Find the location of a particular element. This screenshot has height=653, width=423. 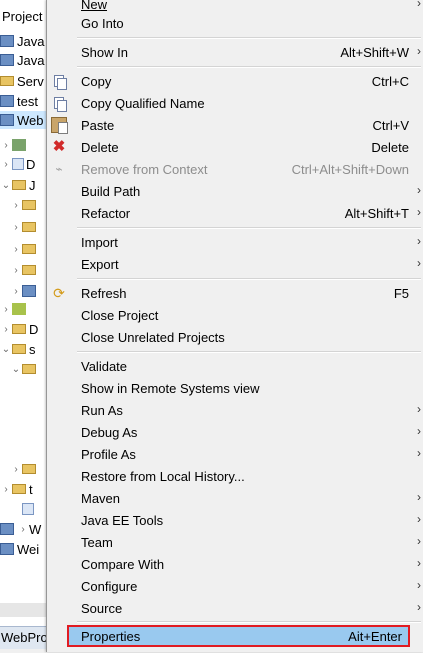

tree-item-label: s is located at coordinates (32, 349).